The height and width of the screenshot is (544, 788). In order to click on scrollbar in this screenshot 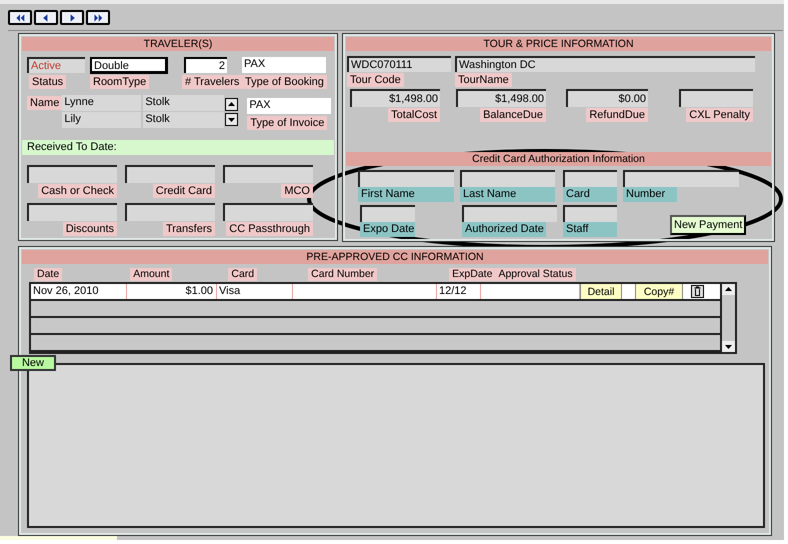, I will do `click(729, 318)`.